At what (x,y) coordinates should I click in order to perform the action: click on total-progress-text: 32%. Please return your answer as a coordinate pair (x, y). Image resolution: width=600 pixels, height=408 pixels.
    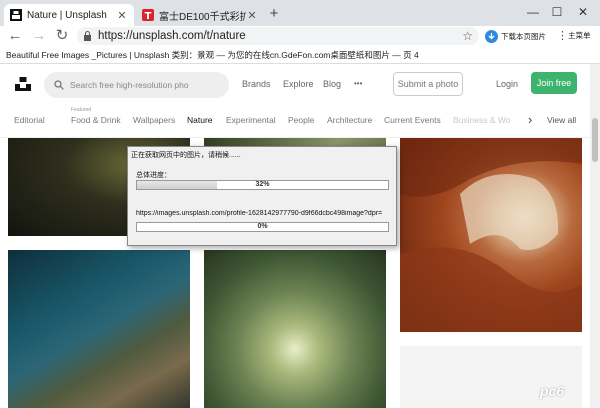
    Looking at the image, I should click on (262, 184).